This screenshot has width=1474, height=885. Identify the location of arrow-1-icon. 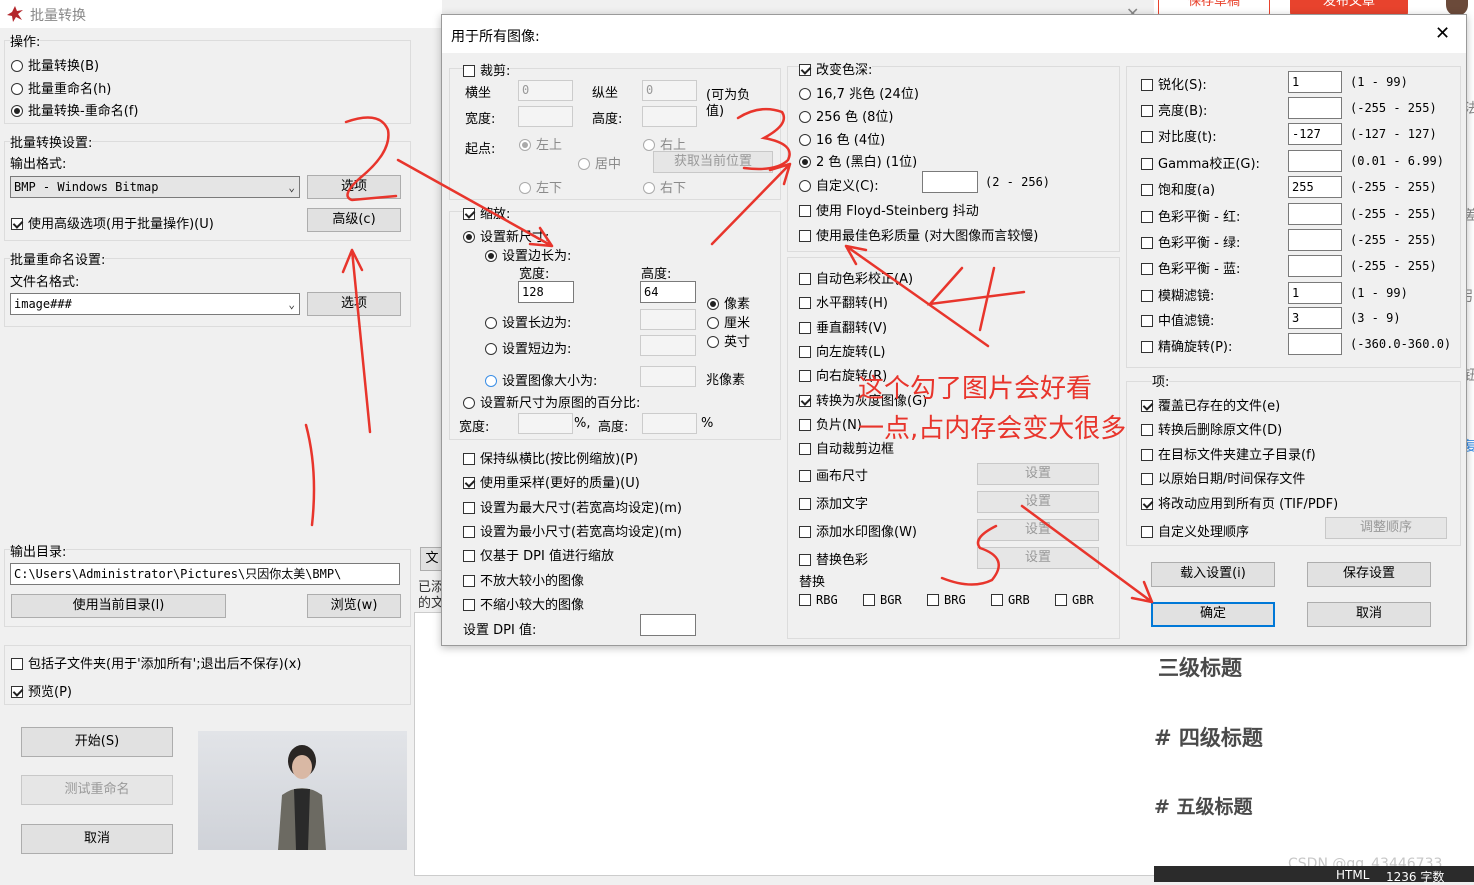
(356, 341).